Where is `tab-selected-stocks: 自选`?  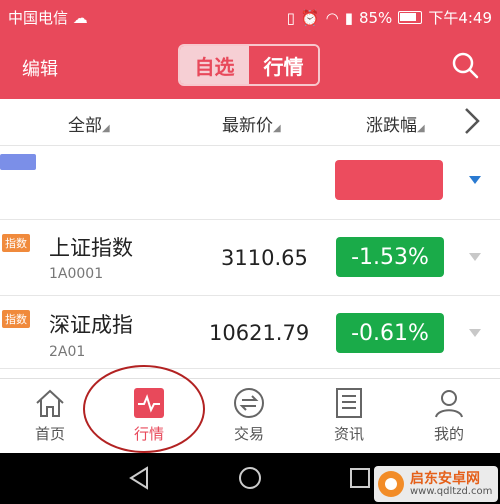
tab-selected-stocks: 自选 is located at coordinates (214, 65).